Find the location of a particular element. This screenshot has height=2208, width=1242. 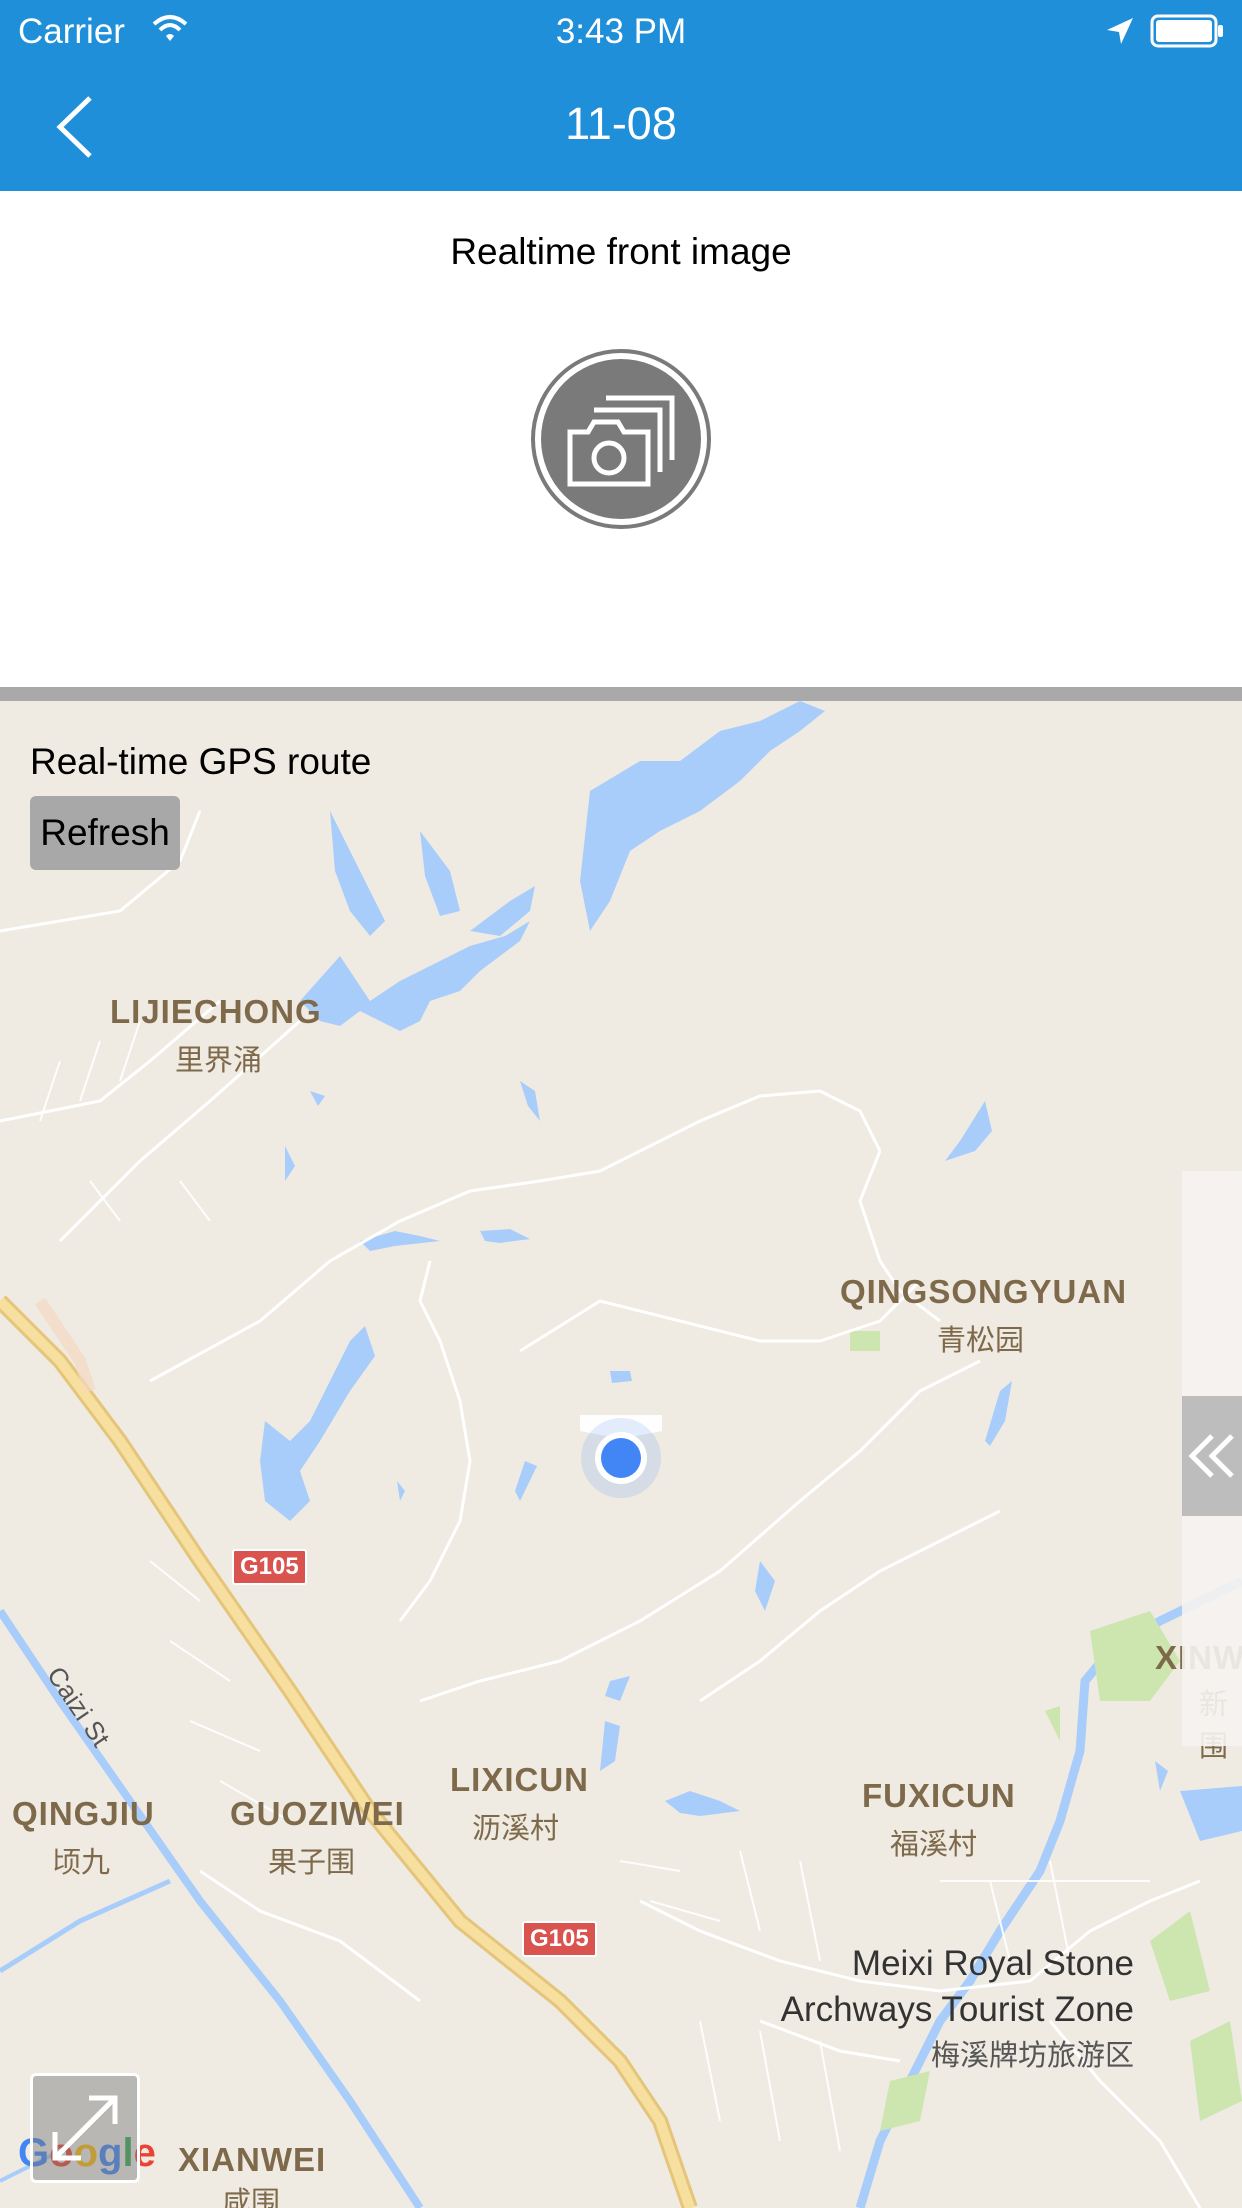

poi-line-2: Archways Tourist Zone is located at coordinates (957, 2009).